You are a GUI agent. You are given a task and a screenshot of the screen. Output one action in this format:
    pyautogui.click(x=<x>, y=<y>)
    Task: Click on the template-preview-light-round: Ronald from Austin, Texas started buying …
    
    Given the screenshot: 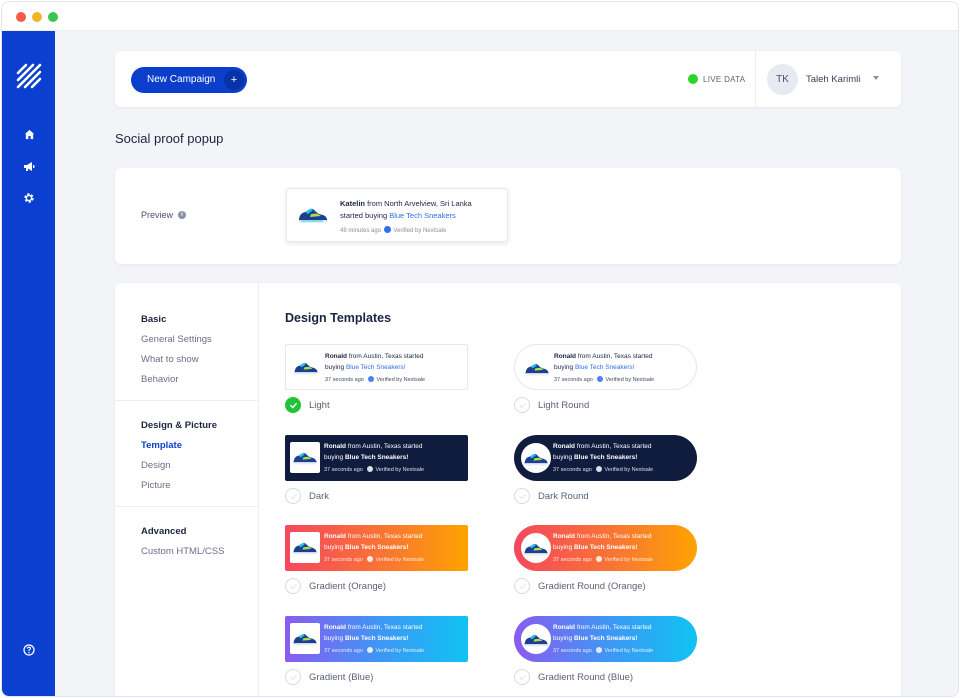 What is the action you would take?
    pyautogui.click(x=605, y=367)
    